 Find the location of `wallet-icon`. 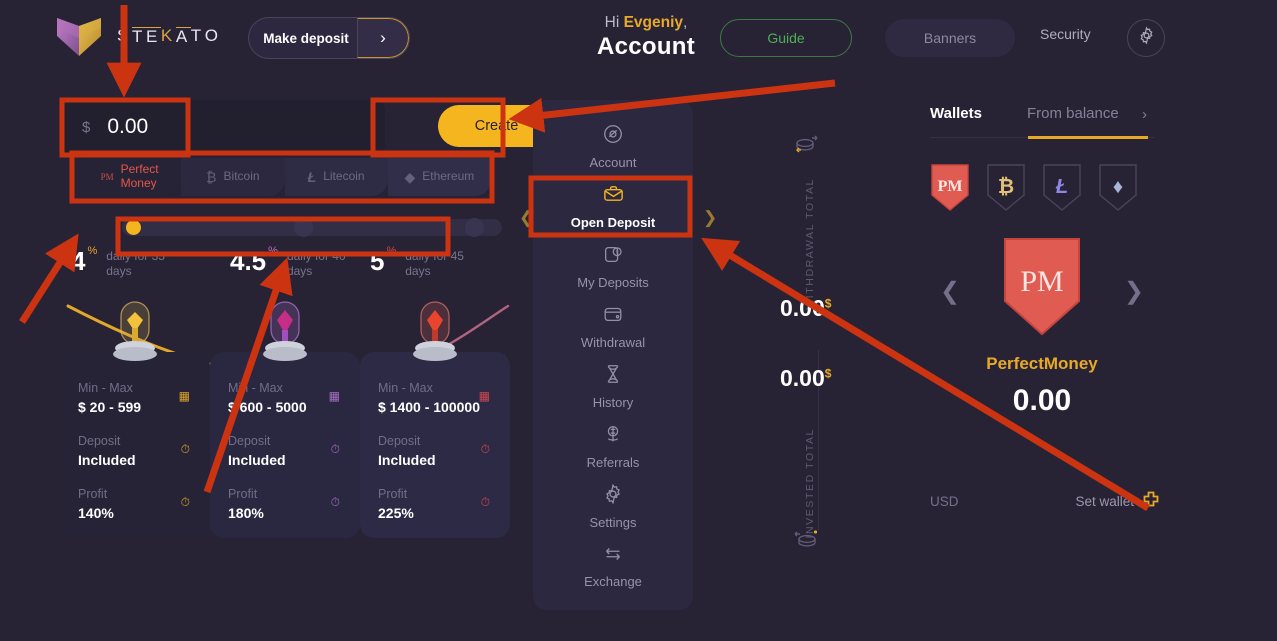

wallet-icon is located at coordinates (613, 316).